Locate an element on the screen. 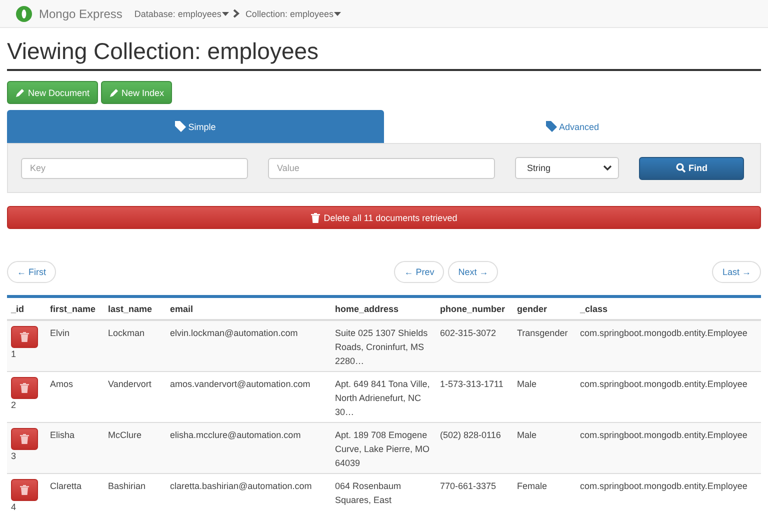 The image size is (768, 519). tab: Advanced is located at coordinates (572, 126).